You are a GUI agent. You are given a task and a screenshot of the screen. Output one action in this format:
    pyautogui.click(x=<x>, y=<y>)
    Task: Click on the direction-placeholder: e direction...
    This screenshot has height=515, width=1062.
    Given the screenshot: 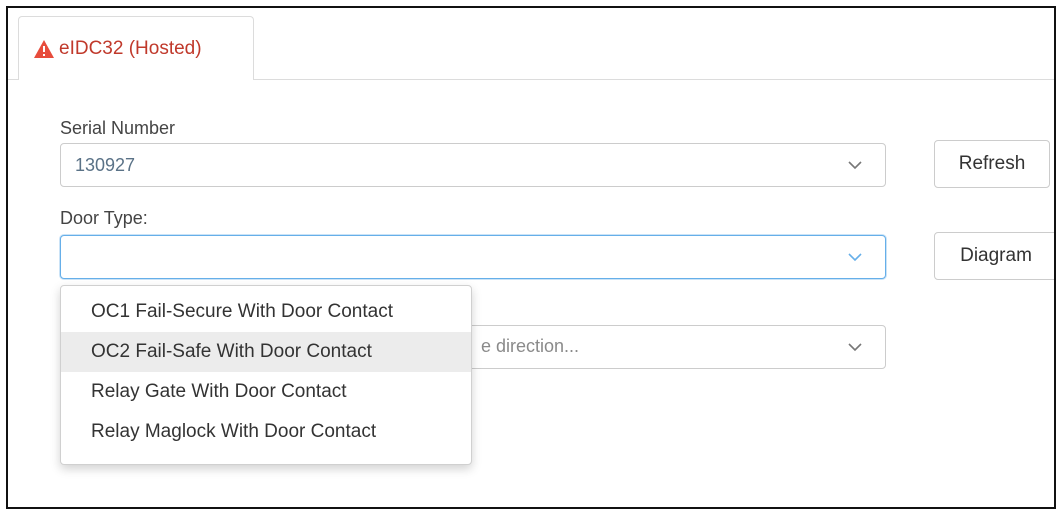 What is the action you would take?
    pyautogui.click(x=530, y=346)
    